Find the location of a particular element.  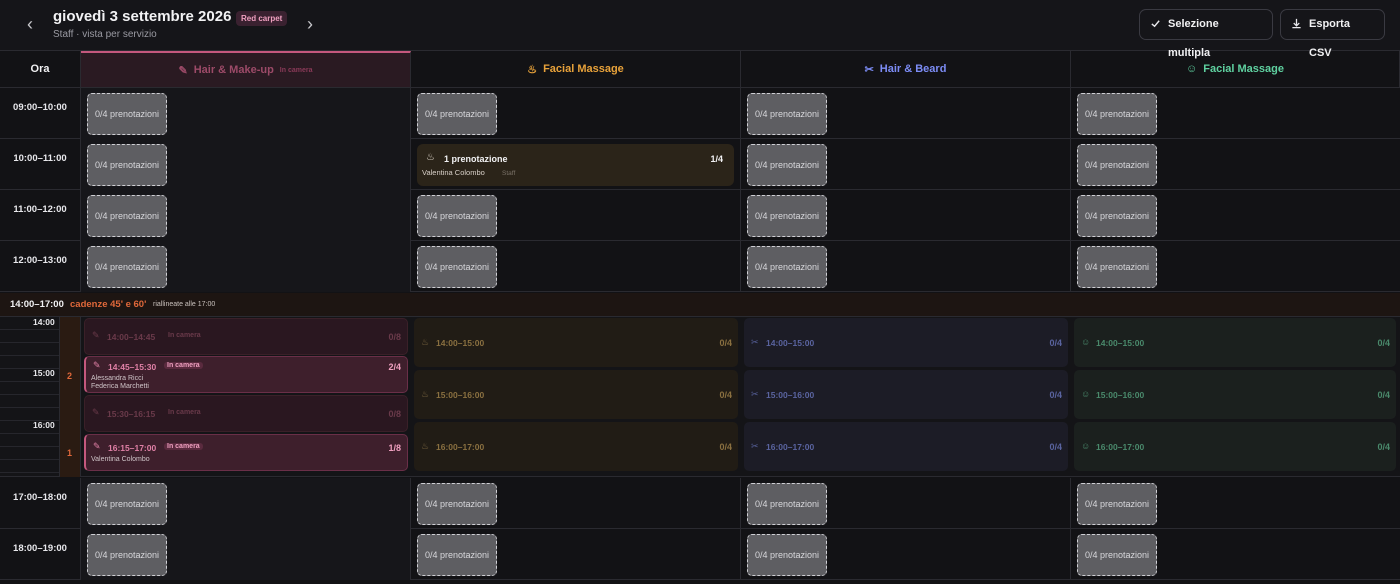

column-header-facial-massage: ♨ Facial Massage is located at coordinates (576, 69).